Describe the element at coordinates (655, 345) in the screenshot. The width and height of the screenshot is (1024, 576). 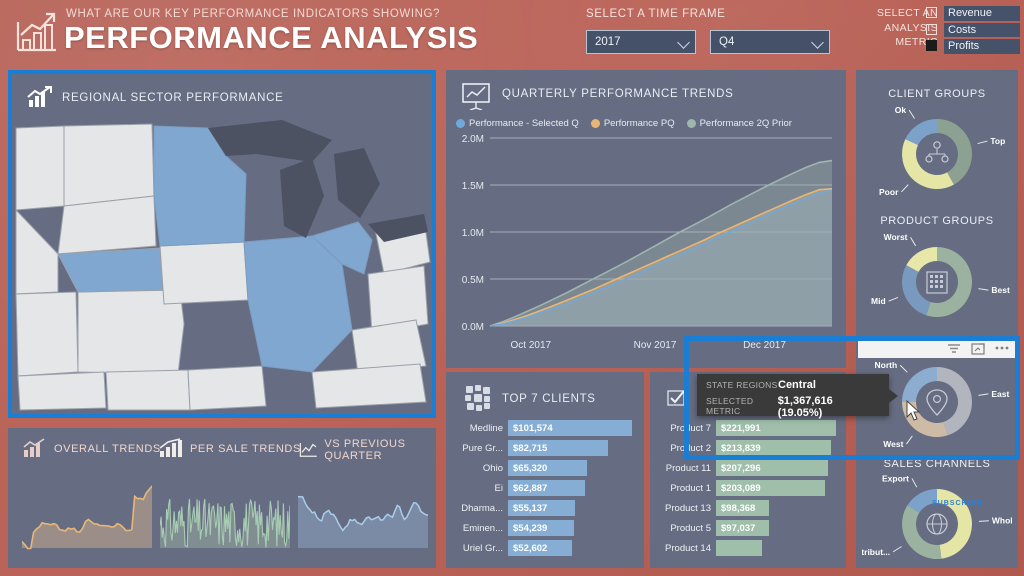
I see `x-axis-tick: Nov 2017` at that location.